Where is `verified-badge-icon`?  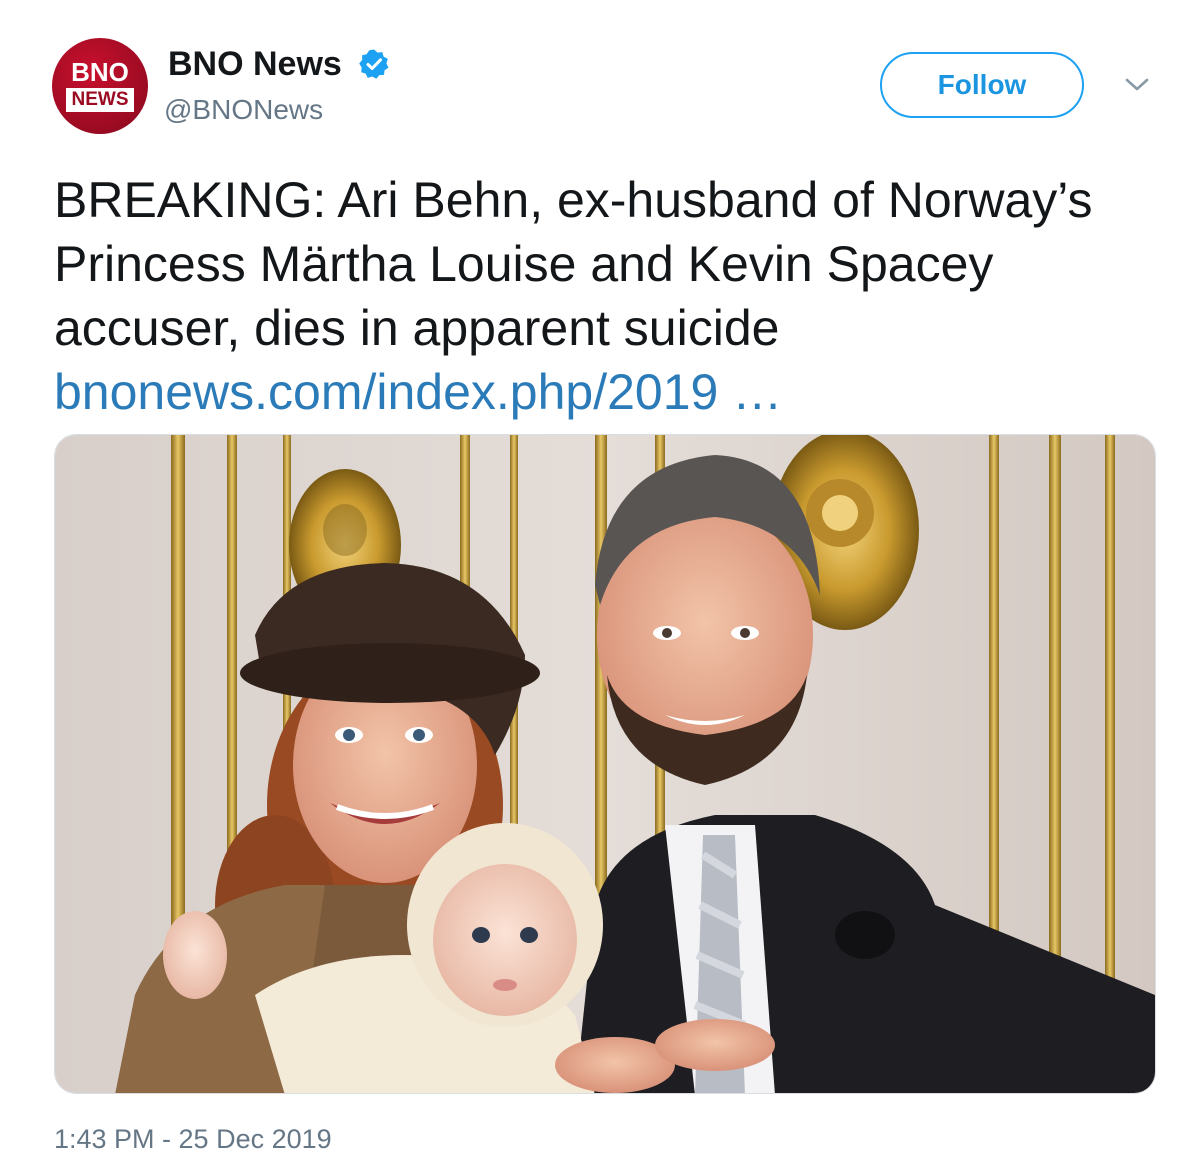
verified-badge-icon is located at coordinates (374, 64).